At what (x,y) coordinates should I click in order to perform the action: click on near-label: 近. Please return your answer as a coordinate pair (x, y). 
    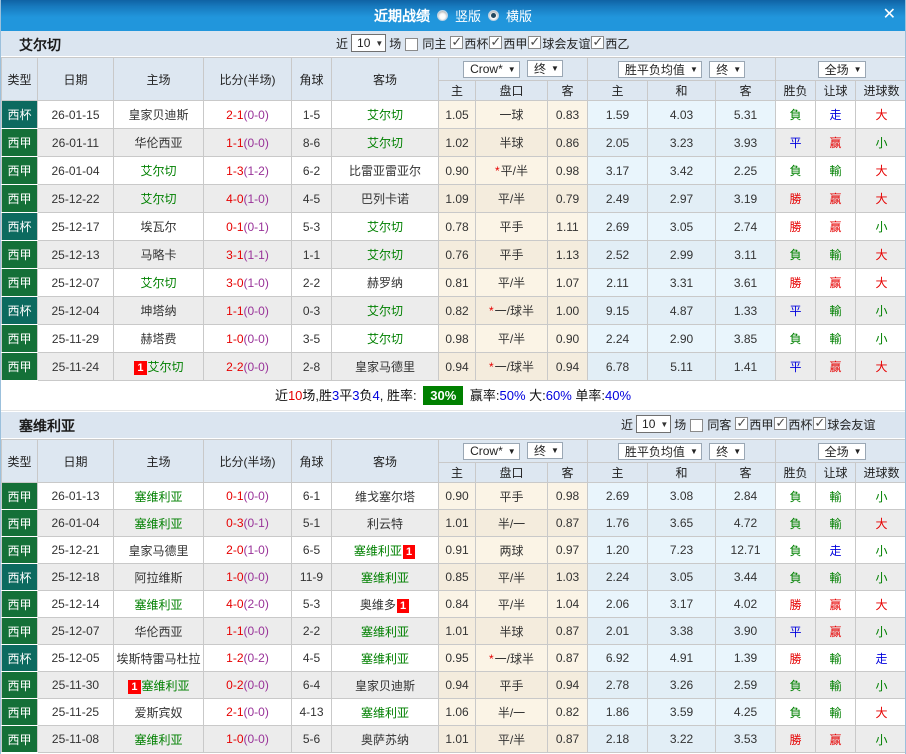
    Looking at the image, I should click on (342, 43).